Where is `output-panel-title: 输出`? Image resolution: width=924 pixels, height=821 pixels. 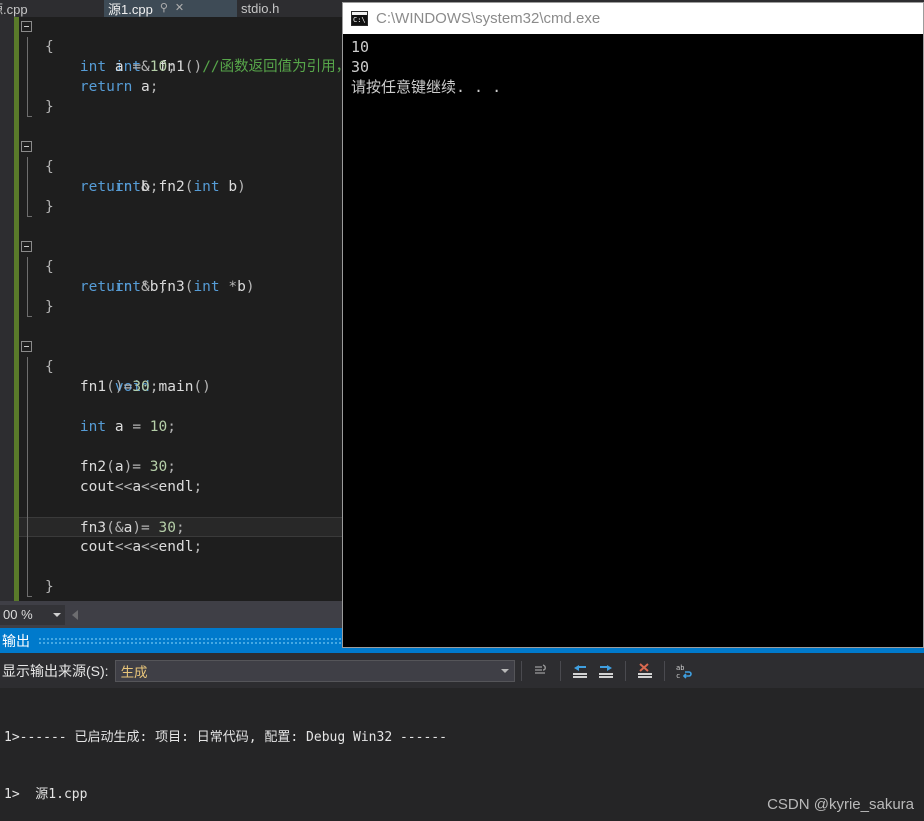
output-panel-title: 输出 is located at coordinates (16, 640).